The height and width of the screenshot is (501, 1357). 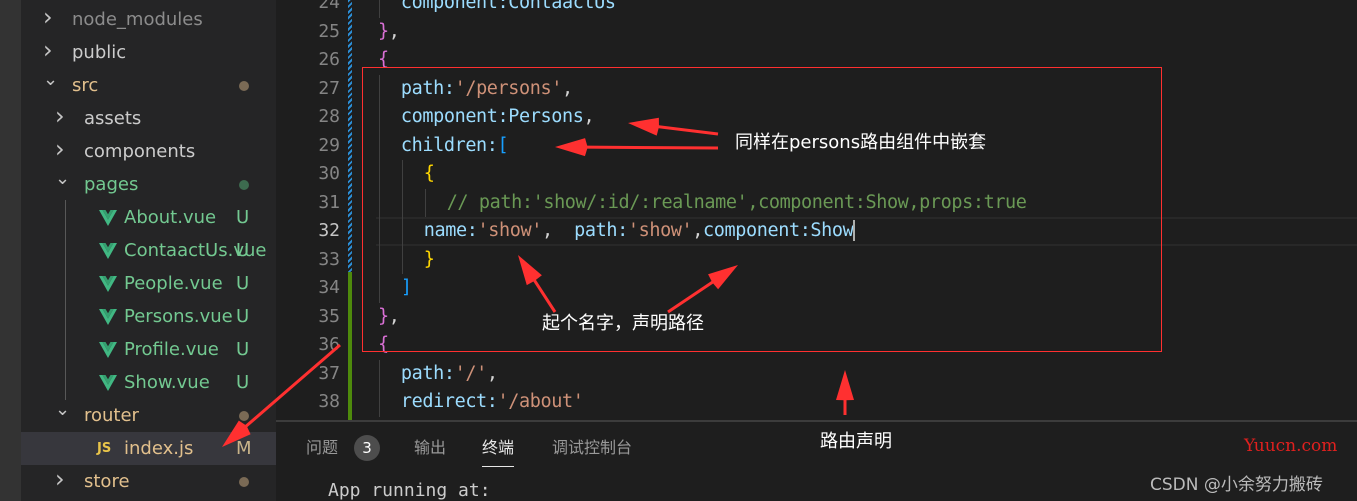 What do you see at coordinates (623, 323) in the screenshot?
I see `annotation-name-path: 起个名字，声明路径` at bounding box center [623, 323].